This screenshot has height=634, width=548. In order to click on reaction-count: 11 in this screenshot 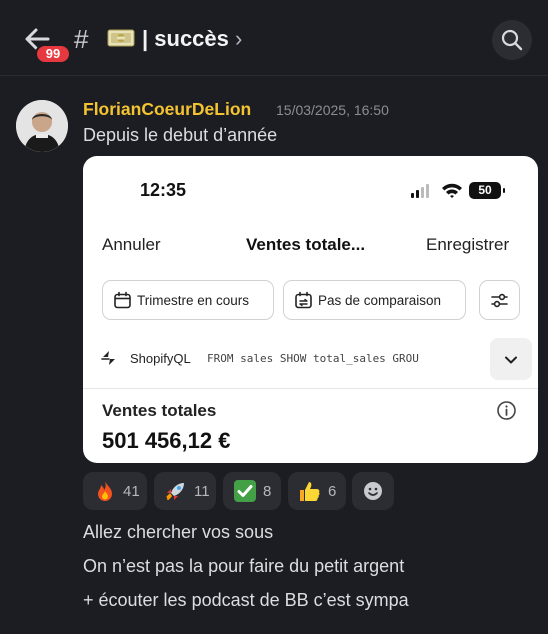, I will do `click(202, 491)`.